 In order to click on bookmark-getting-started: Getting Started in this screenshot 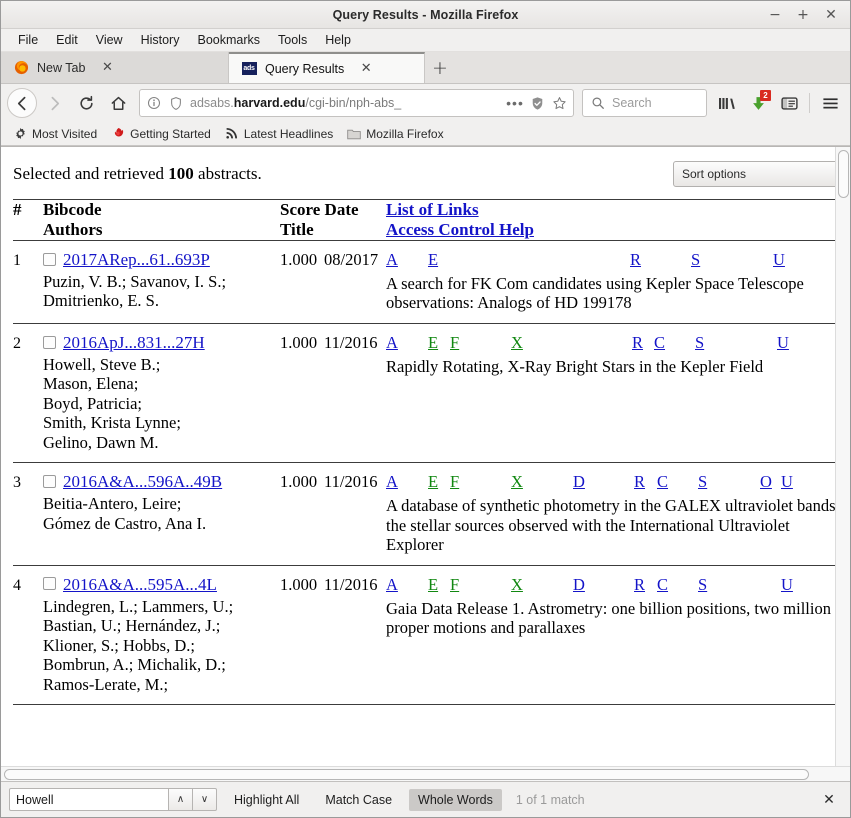, I will do `click(161, 134)`.